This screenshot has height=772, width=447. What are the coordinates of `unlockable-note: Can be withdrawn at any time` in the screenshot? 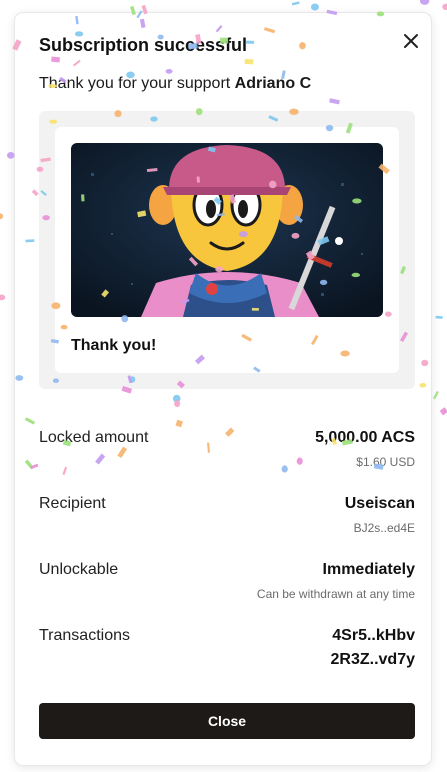 It's located at (335, 594).